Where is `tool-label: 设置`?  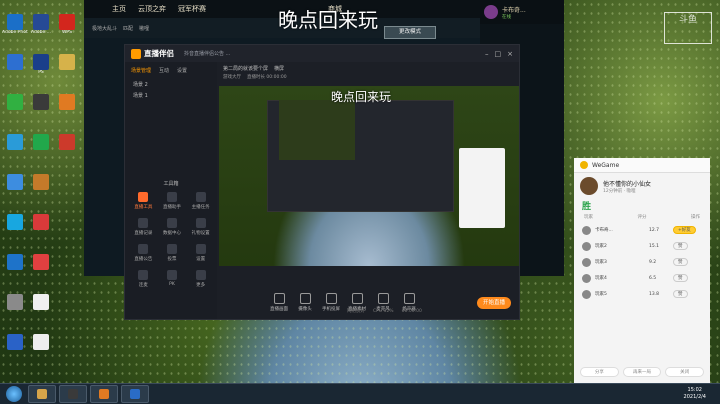 tool-label: 设置 is located at coordinates (201, 259).